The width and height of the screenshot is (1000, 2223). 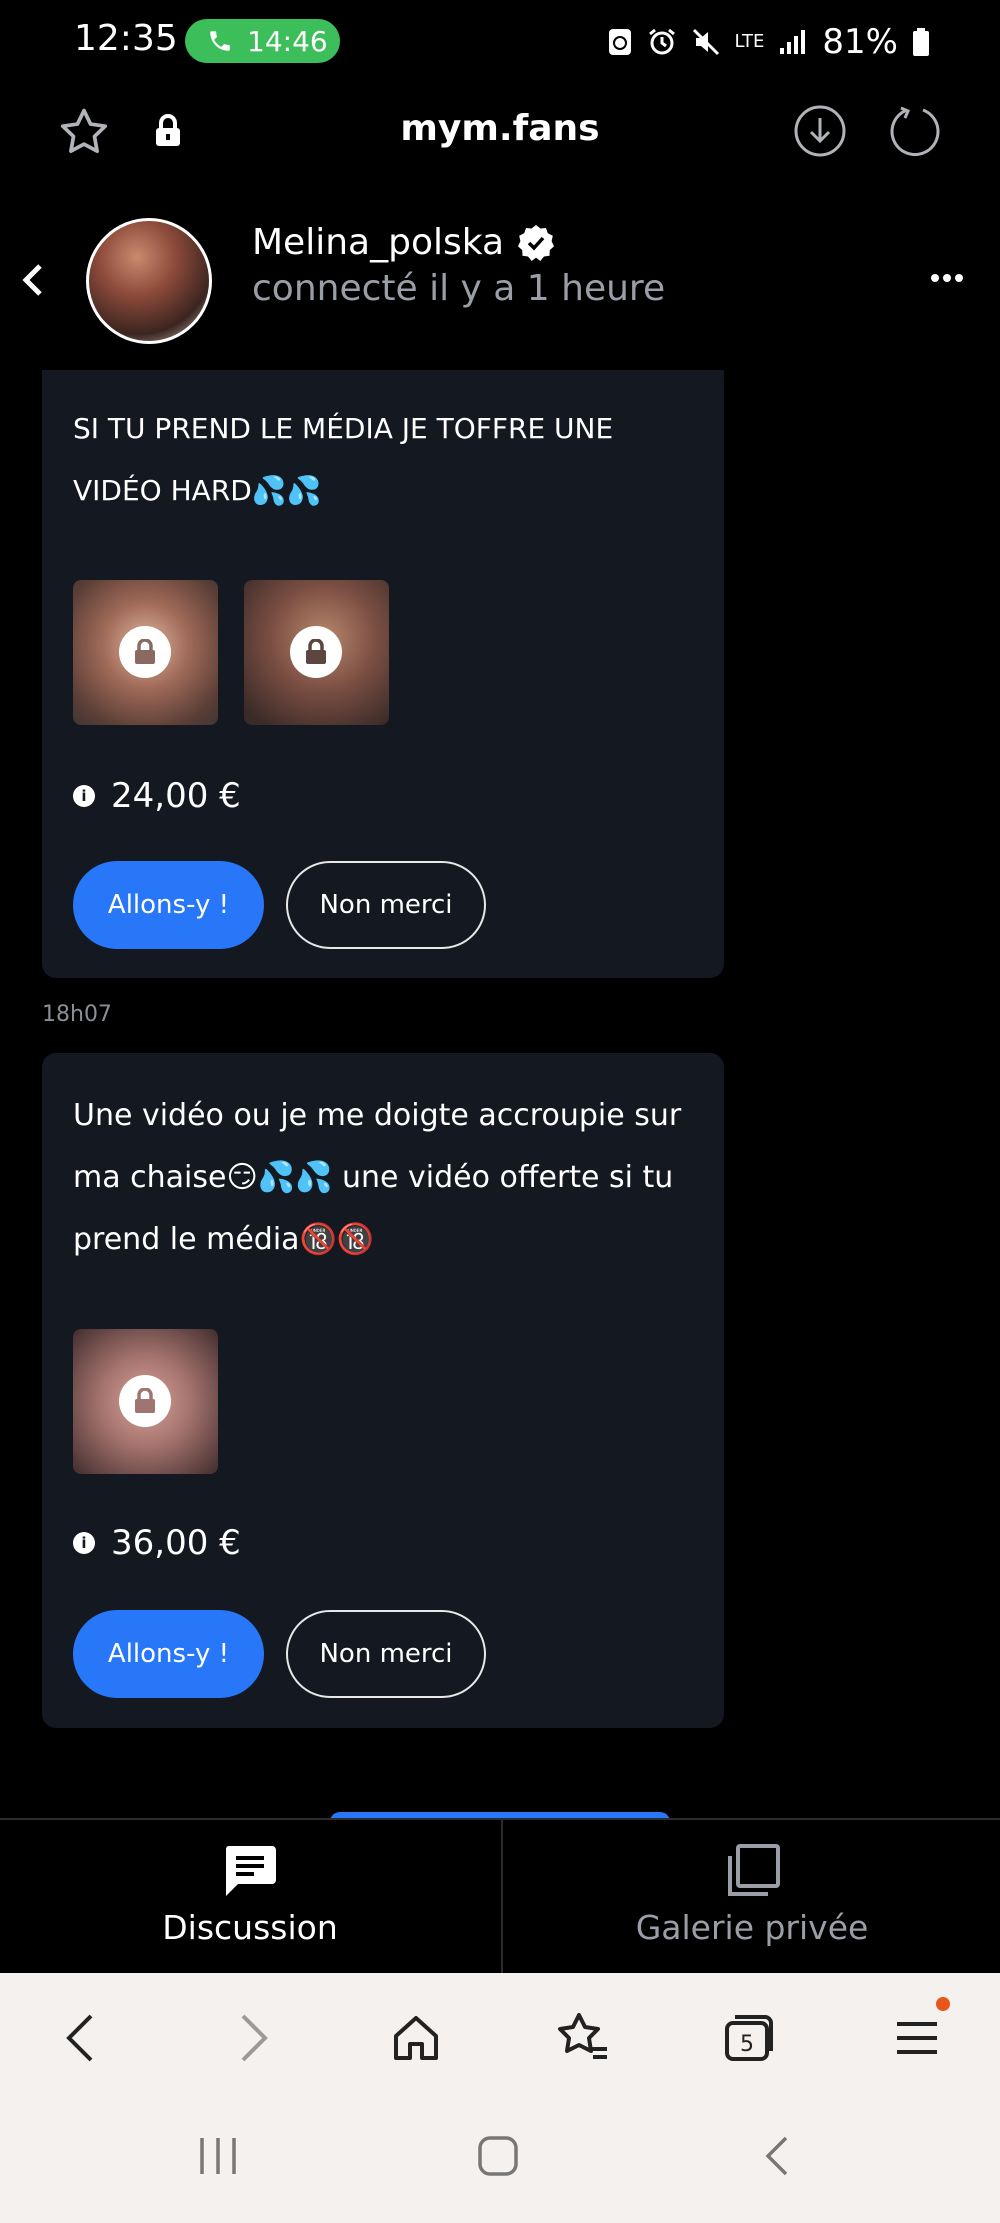 What do you see at coordinates (176, 796) in the screenshot?
I see `media-price: 24,00 €` at bounding box center [176, 796].